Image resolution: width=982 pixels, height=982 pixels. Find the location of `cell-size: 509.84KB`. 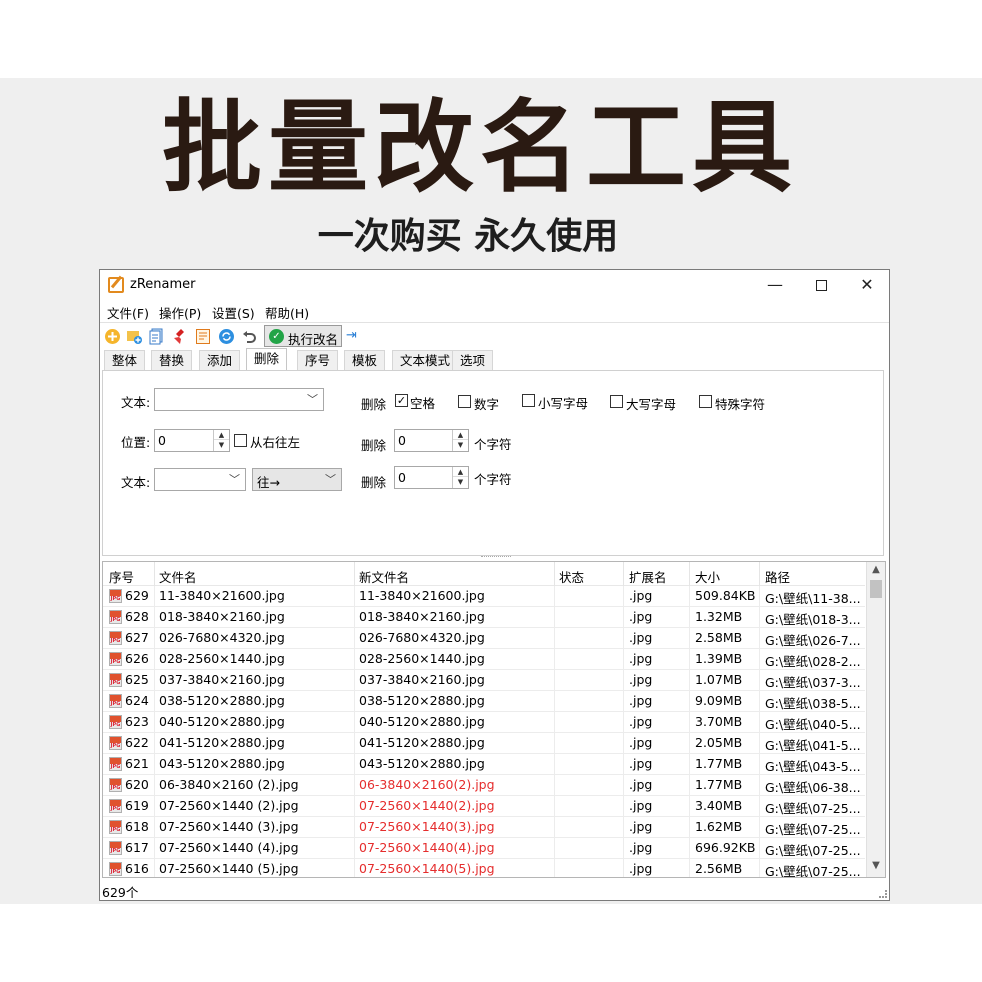

cell-size: 509.84KB is located at coordinates (725, 595).